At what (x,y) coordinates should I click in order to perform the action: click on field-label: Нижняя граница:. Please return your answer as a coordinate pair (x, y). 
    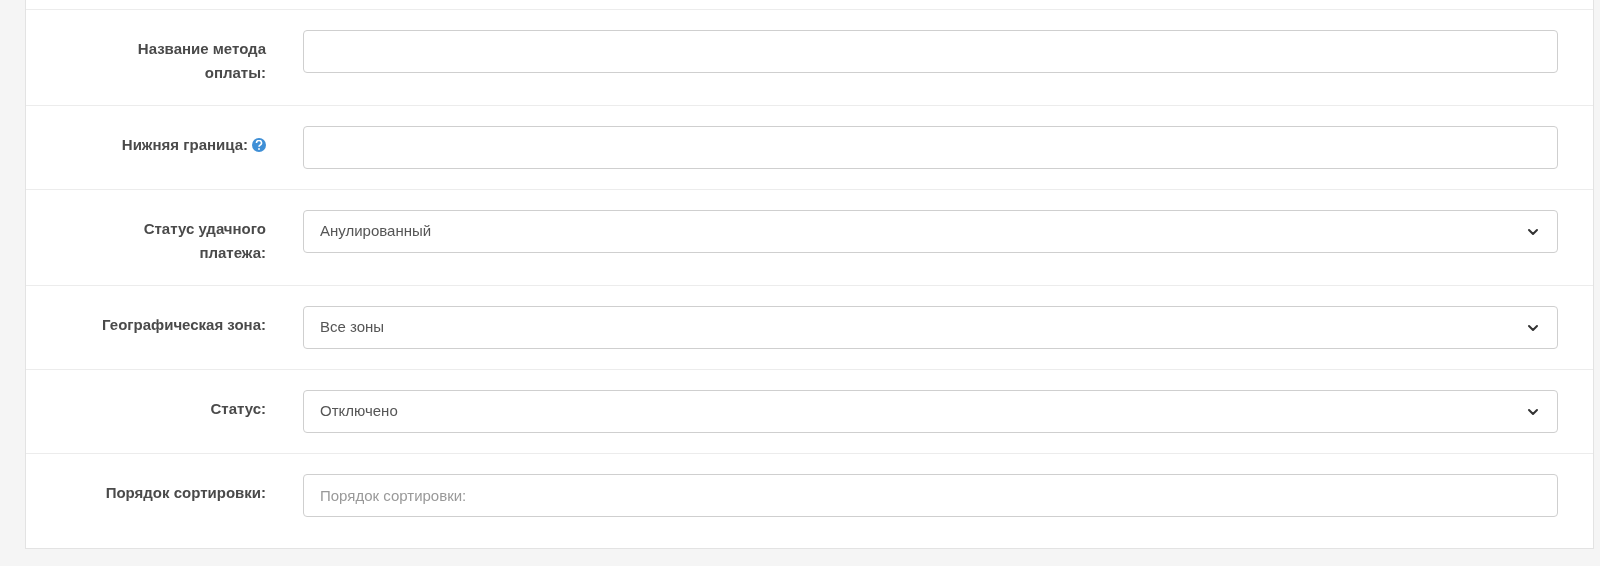
    Looking at the image, I should click on (184, 145).